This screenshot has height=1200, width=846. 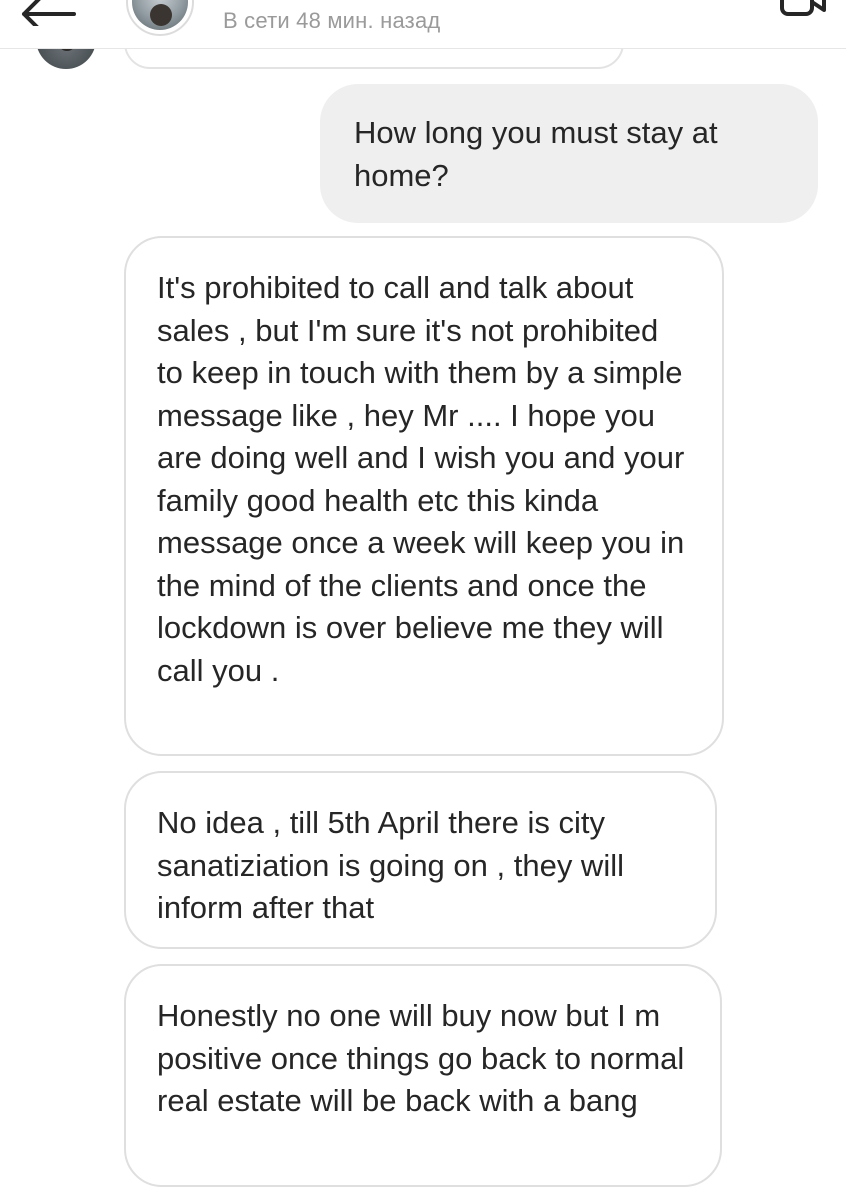 What do you see at coordinates (332, 20) in the screenshot?
I see `contact-status: В сети 48 мин. назад` at bounding box center [332, 20].